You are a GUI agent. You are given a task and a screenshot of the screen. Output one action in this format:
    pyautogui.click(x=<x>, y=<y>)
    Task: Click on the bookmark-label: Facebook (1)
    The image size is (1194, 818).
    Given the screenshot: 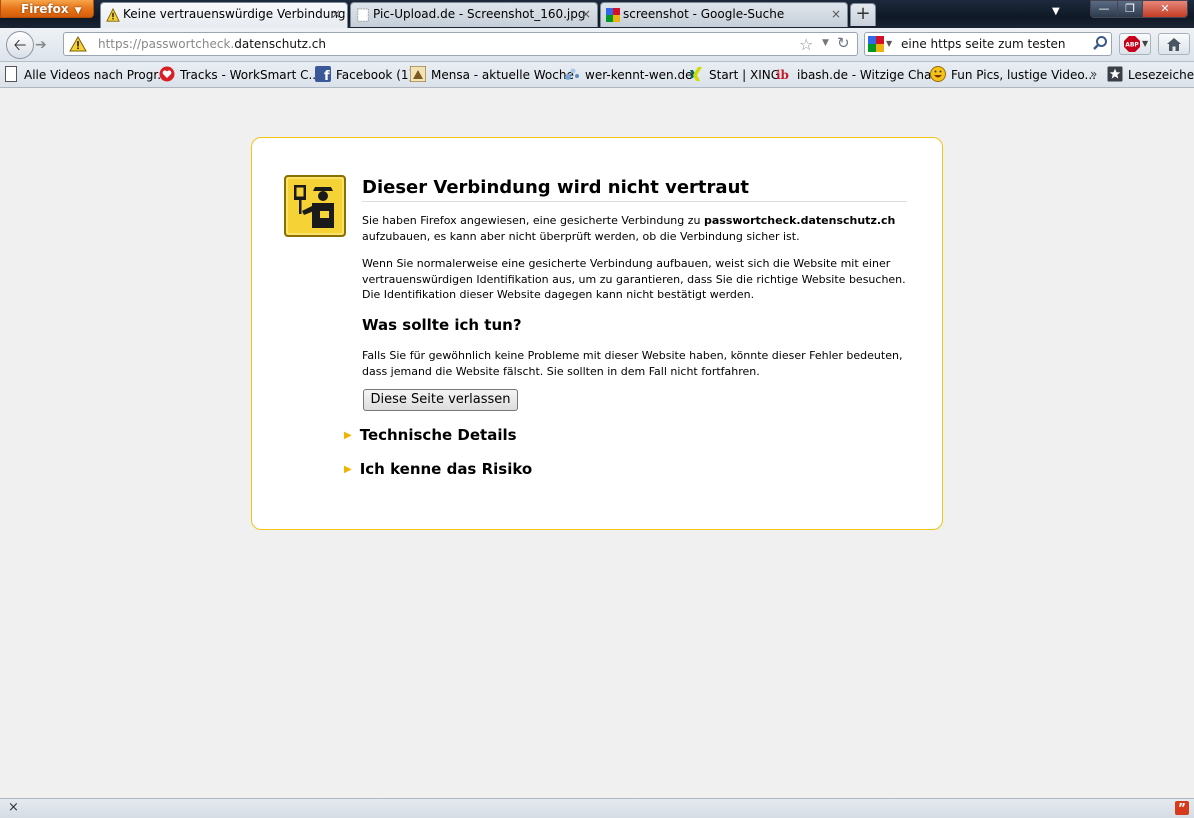 What is the action you would take?
    pyautogui.click(x=375, y=75)
    